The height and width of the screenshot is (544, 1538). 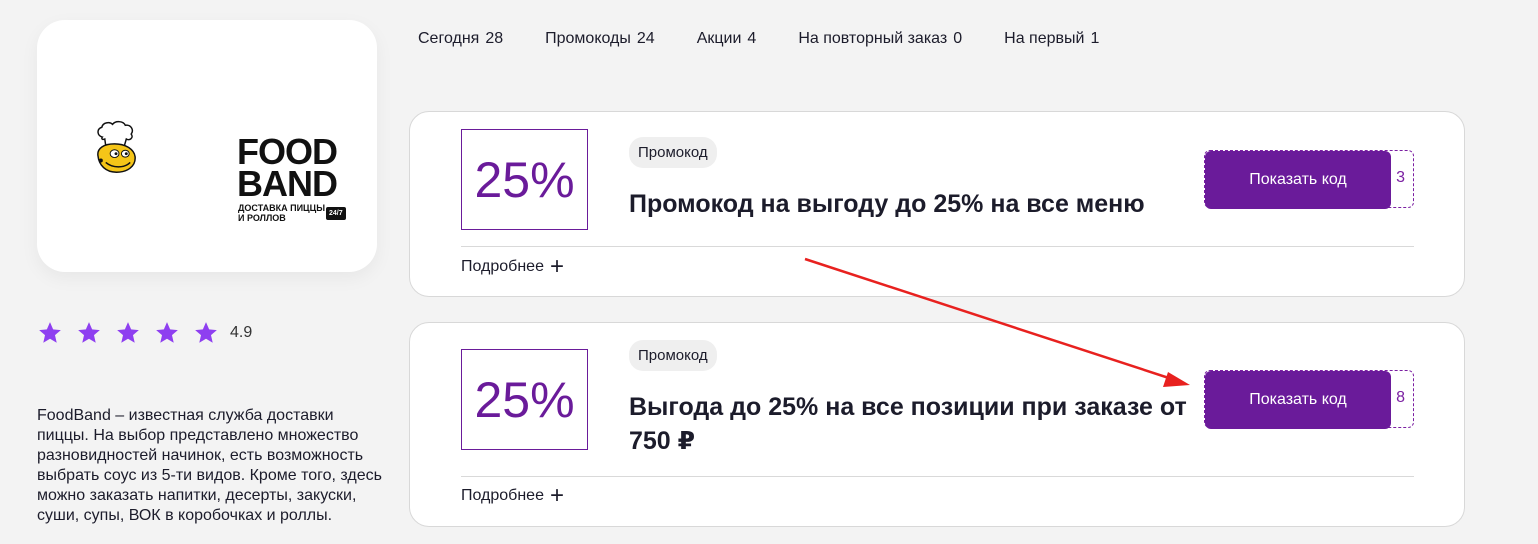 What do you see at coordinates (494, 38) in the screenshot?
I see `tab-count: 28` at bounding box center [494, 38].